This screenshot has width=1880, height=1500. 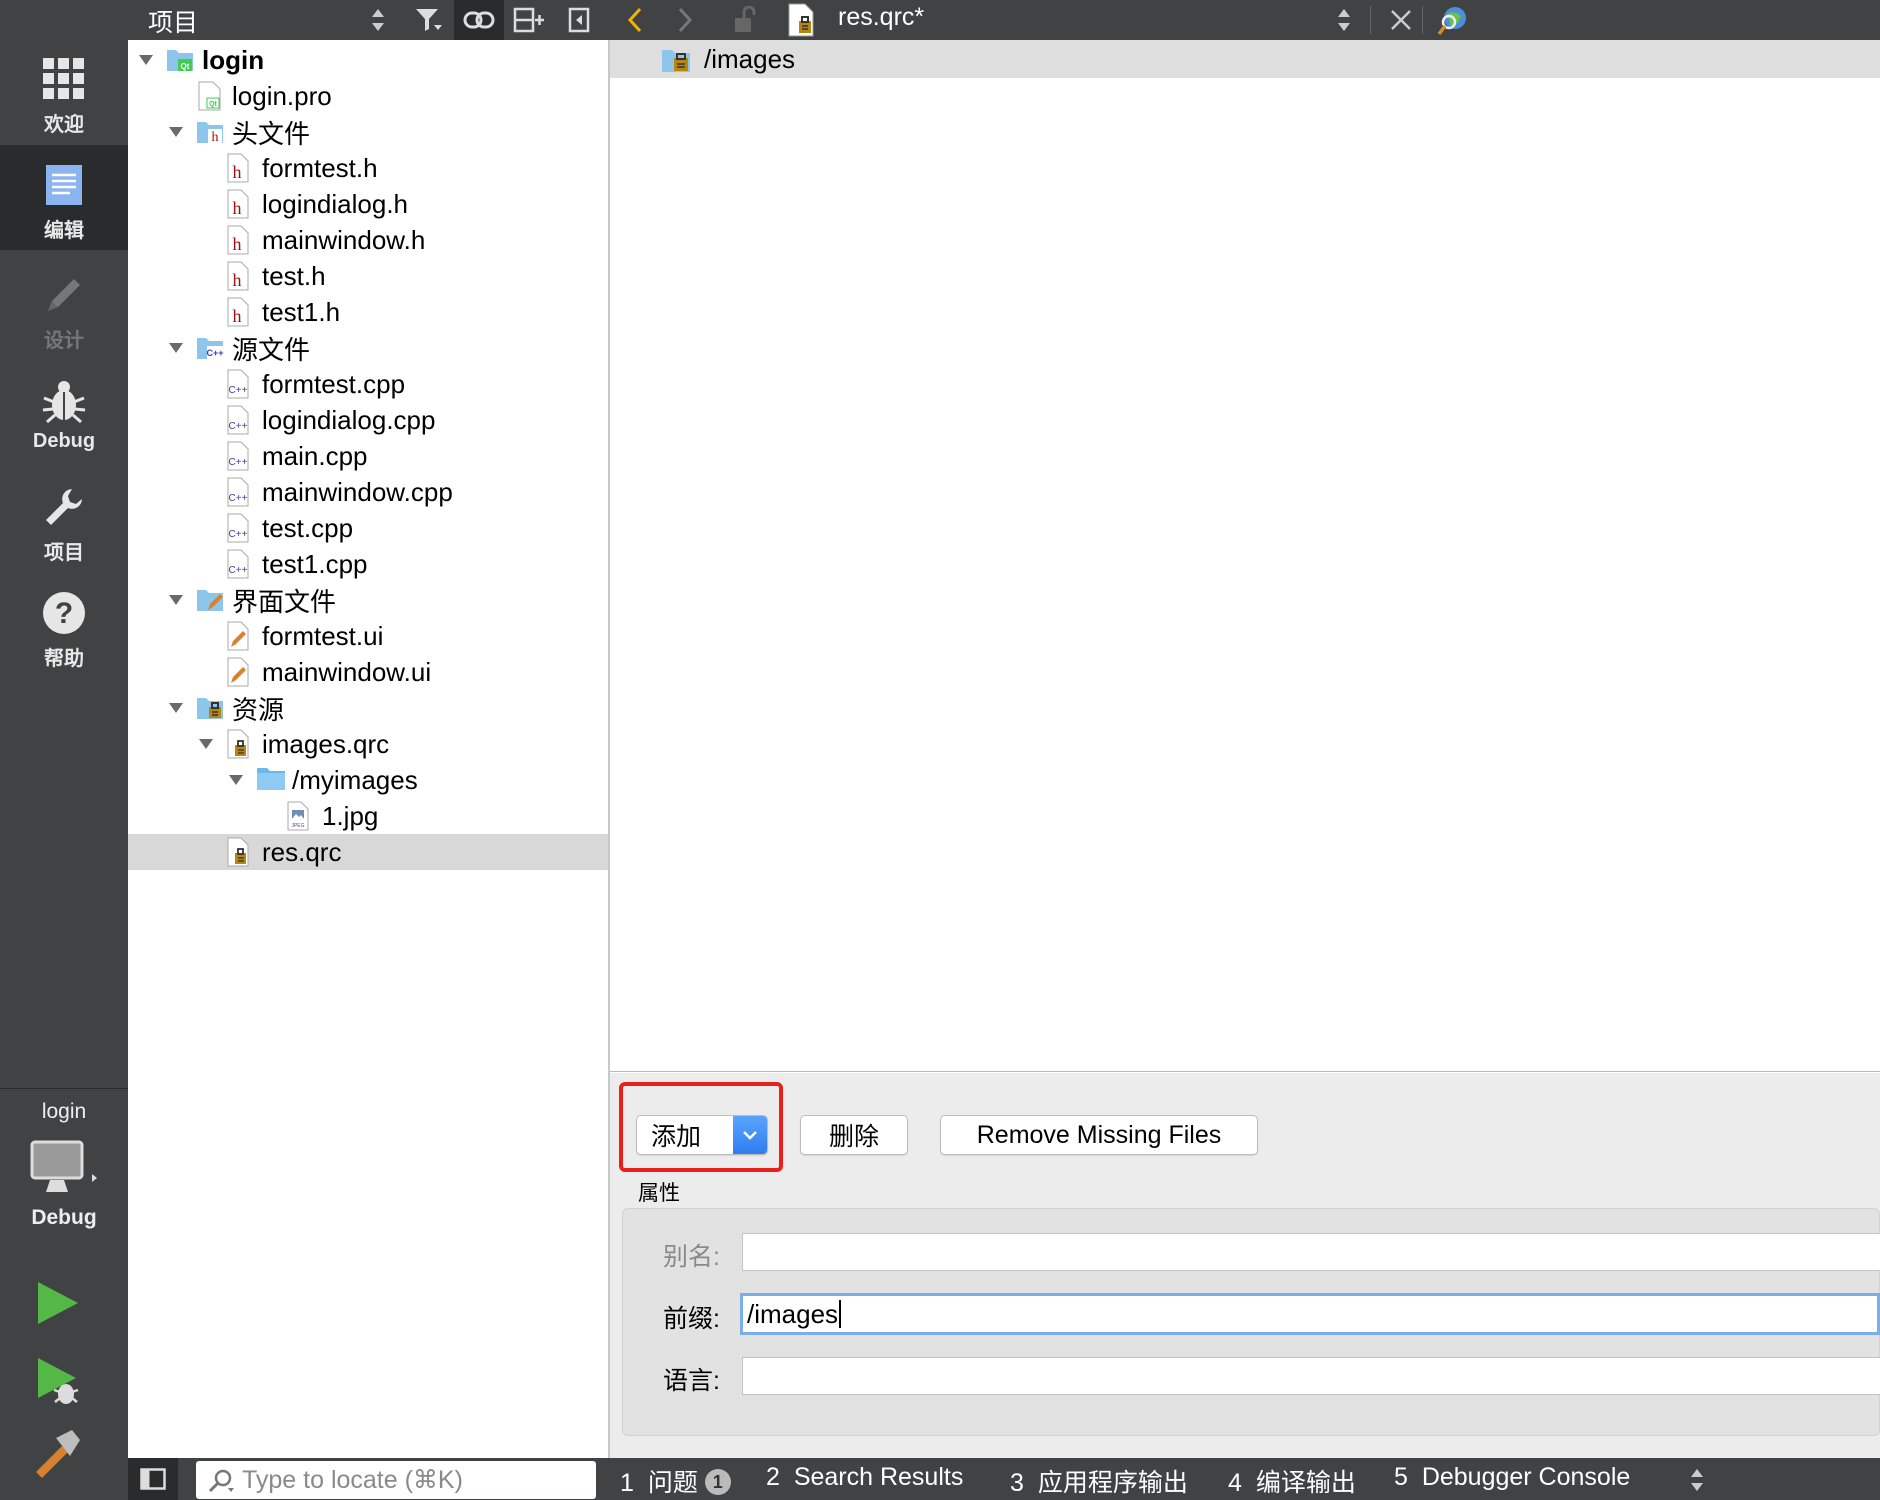 I want to click on mode-design: 设计, so click(x=64, y=308).